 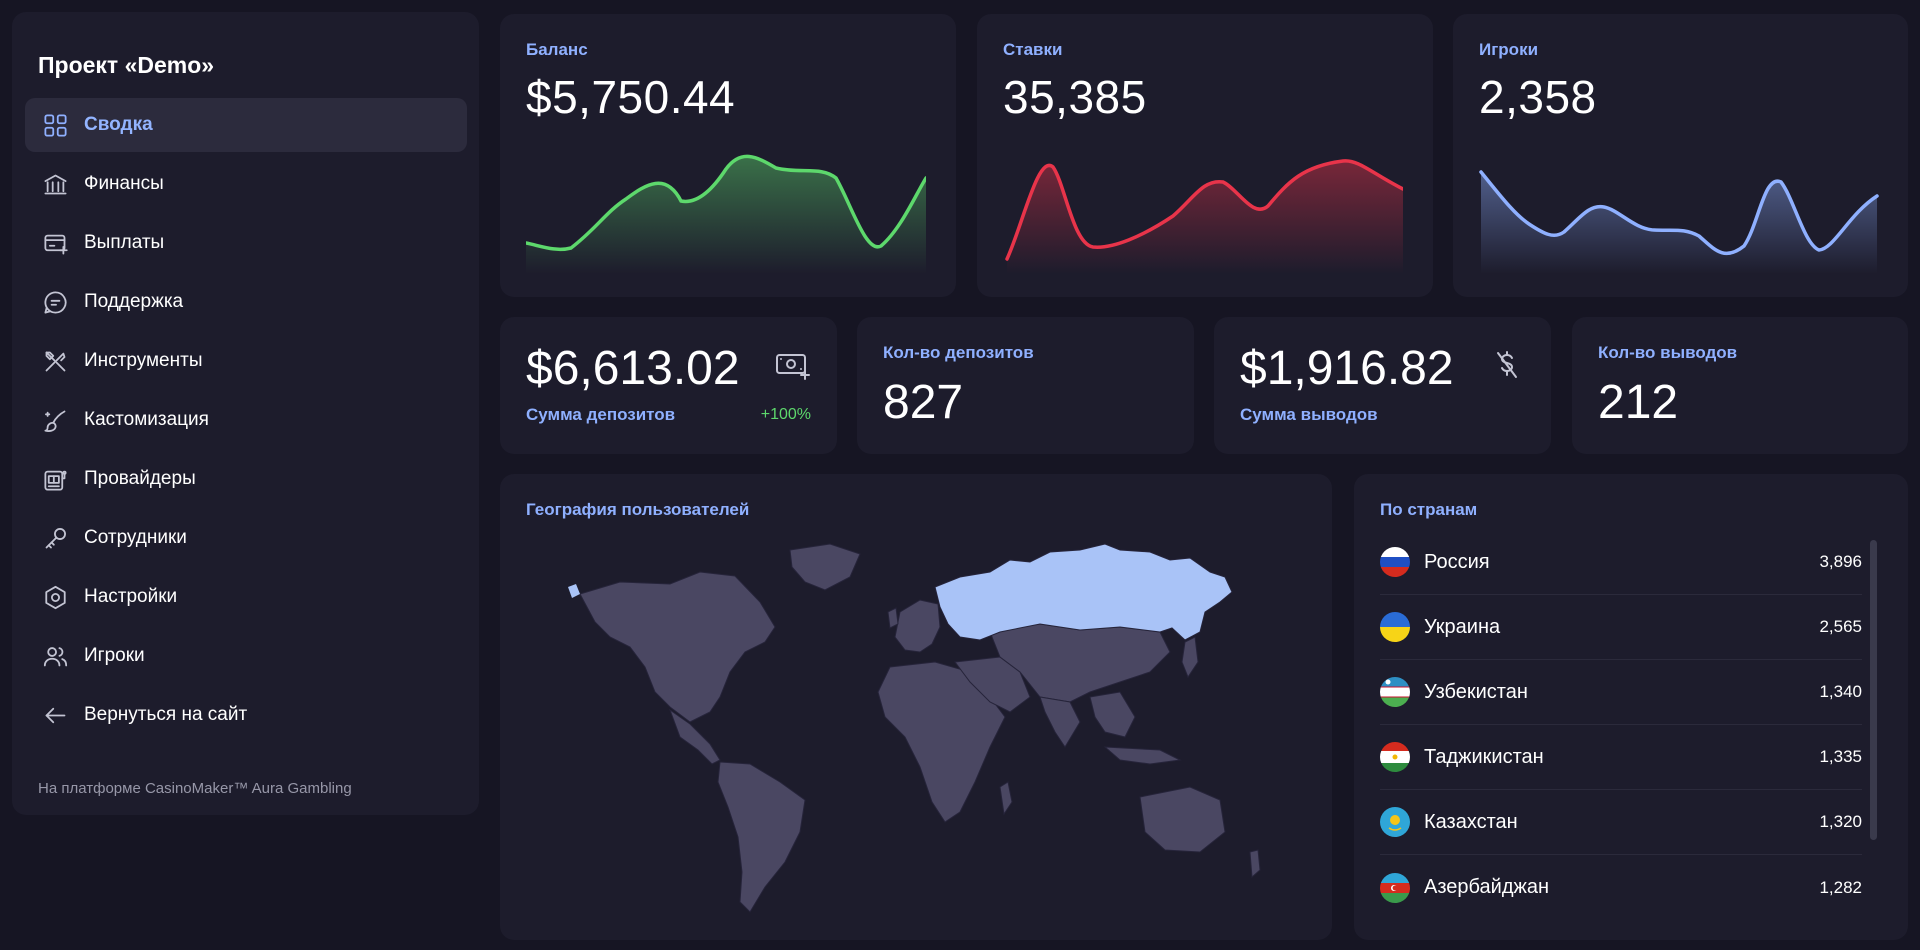 What do you see at coordinates (638, 509) in the screenshot?
I see `geography-title: География пользователей` at bounding box center [638, 509].